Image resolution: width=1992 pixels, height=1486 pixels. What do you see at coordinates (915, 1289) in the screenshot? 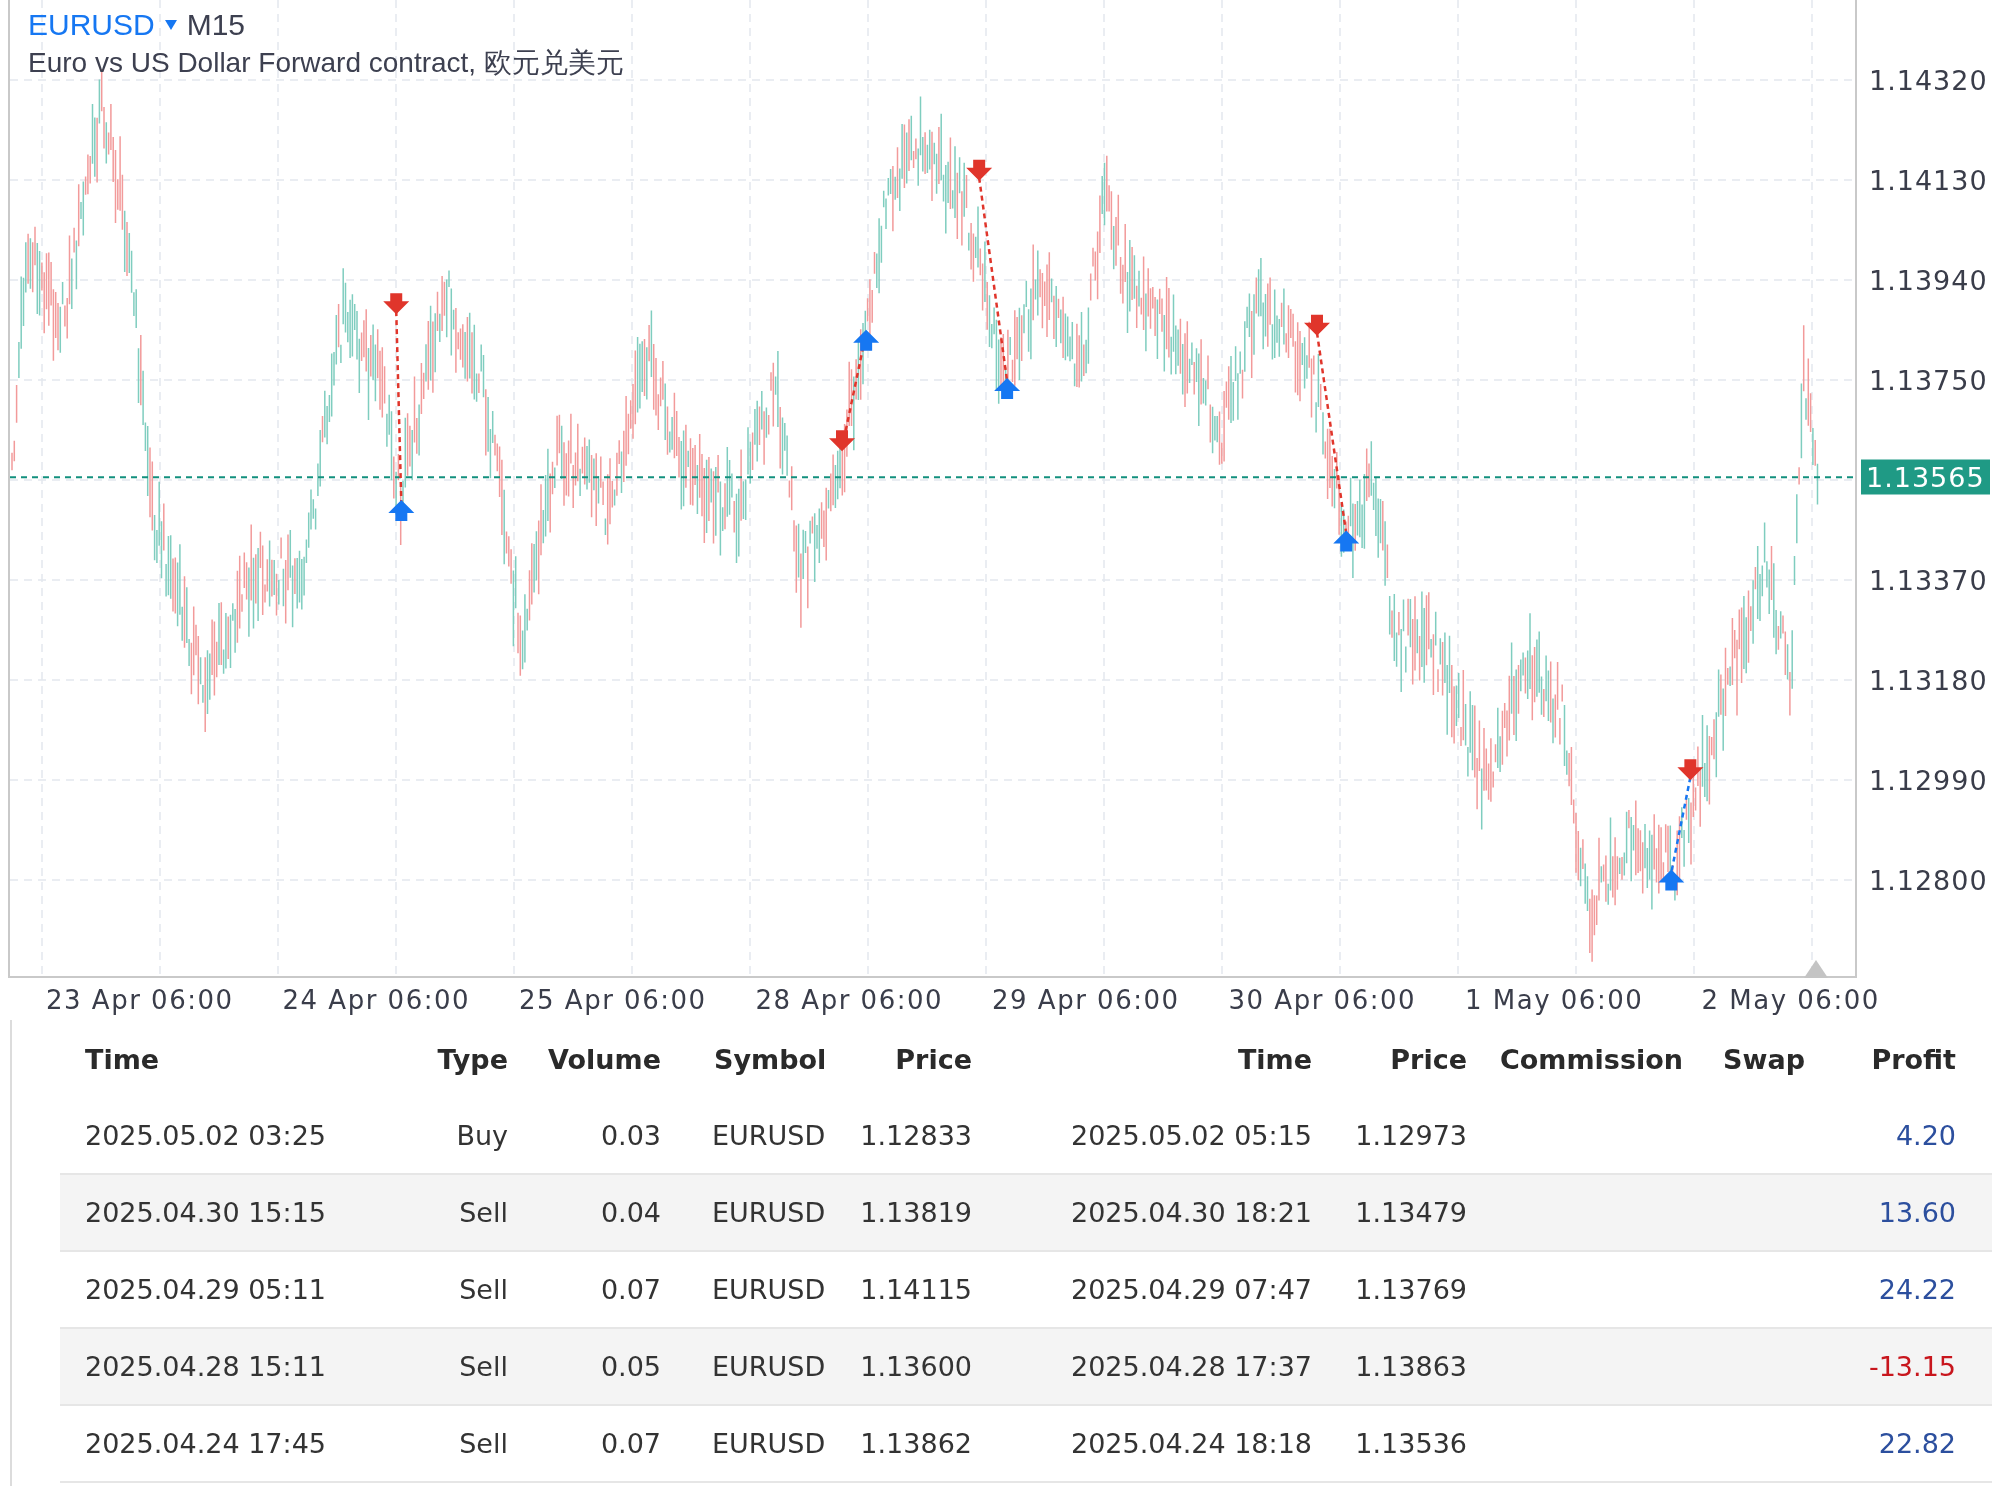
I see `table-cell-text: 1.14115` at bounding box center [915, 1289].